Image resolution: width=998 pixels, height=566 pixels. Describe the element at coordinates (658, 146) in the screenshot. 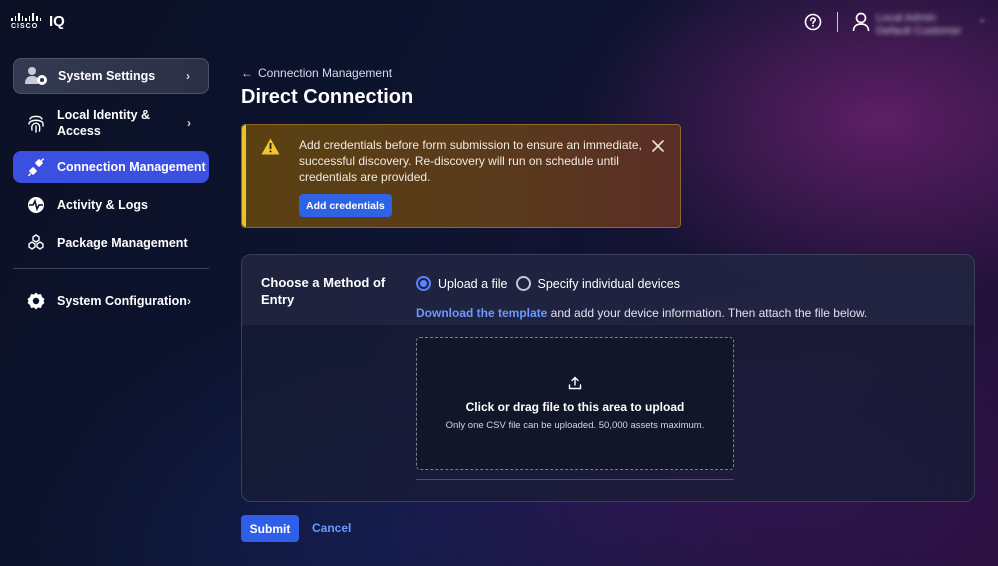

I see `close-icon` at that location.